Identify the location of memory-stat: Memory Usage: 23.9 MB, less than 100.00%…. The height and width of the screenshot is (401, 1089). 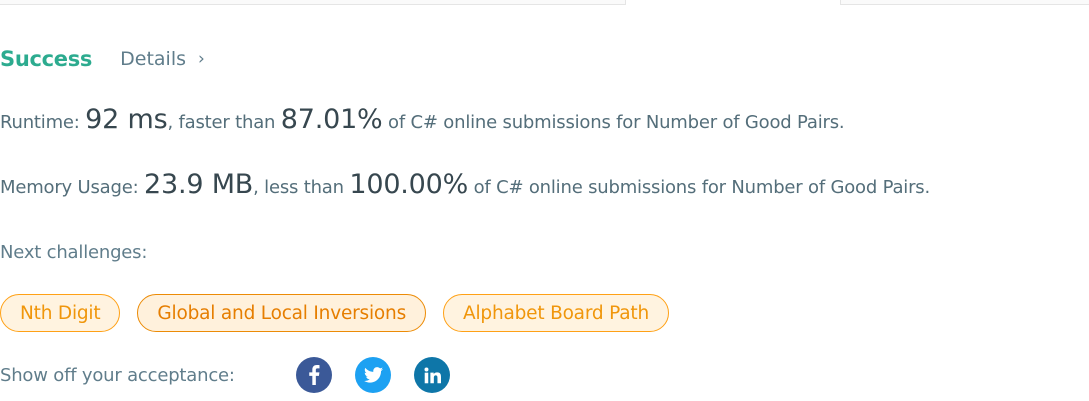
(465, 184).